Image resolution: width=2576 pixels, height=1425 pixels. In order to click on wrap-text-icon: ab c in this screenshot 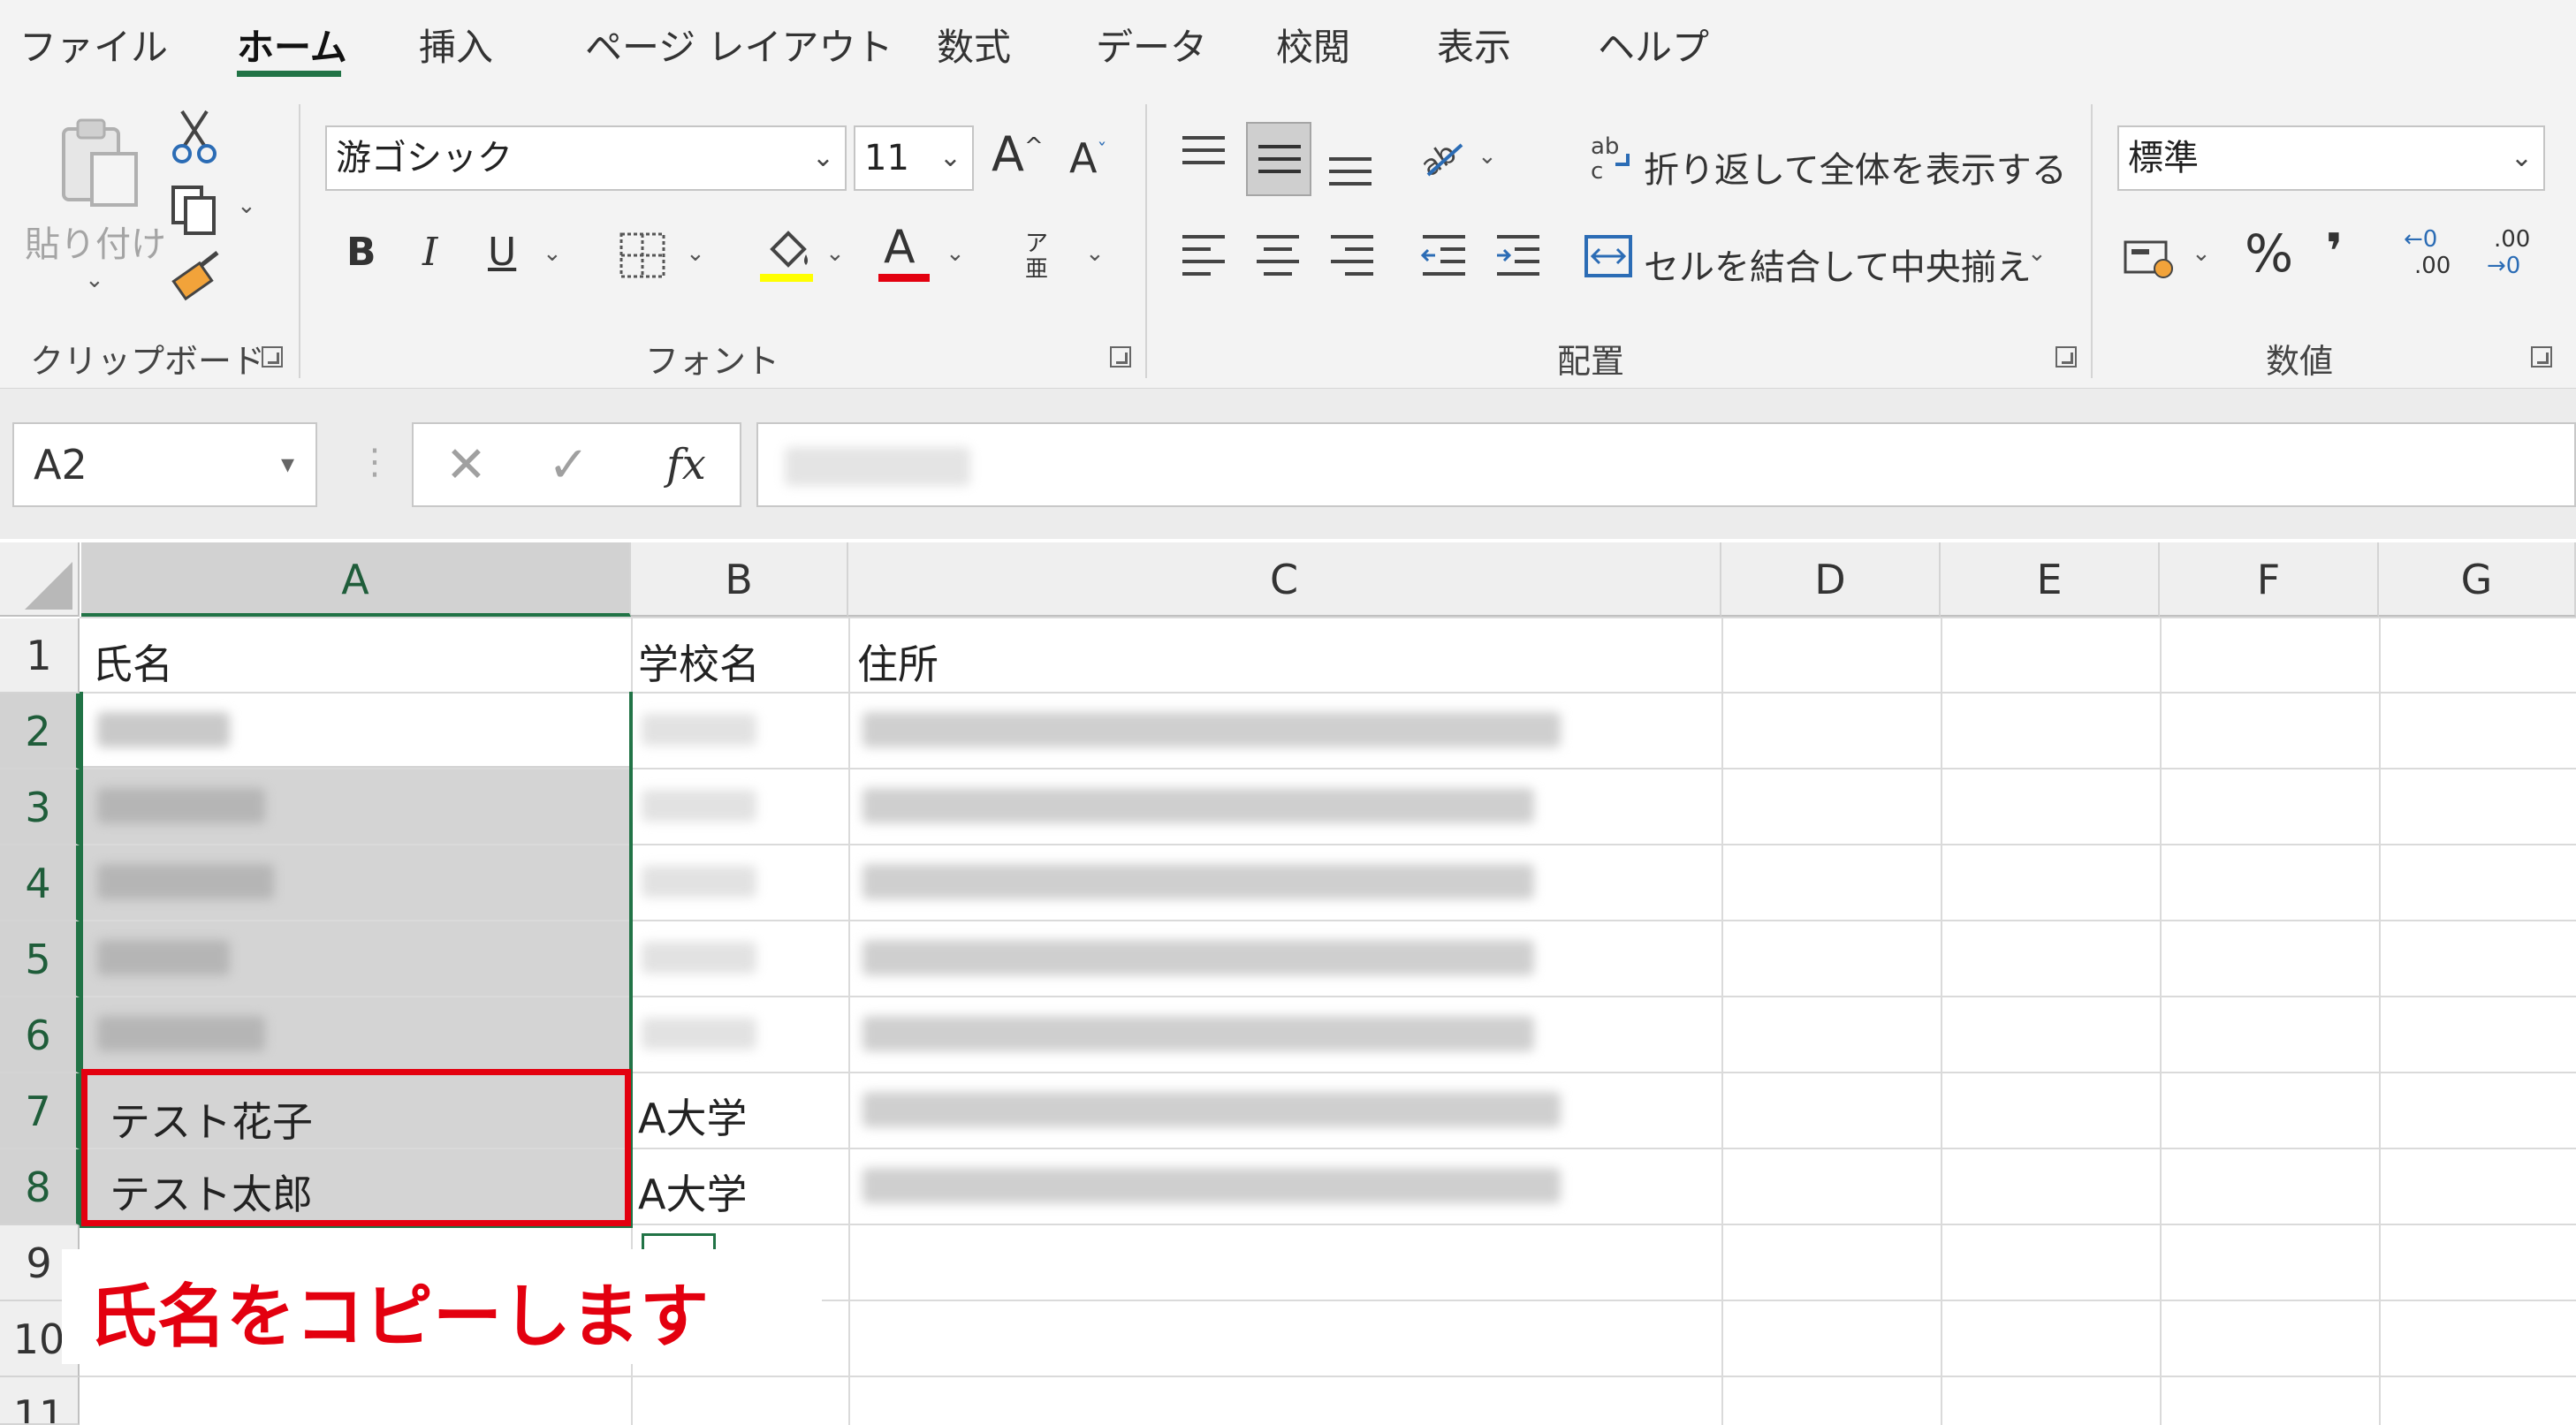, I will do `click(1613, 157)`.